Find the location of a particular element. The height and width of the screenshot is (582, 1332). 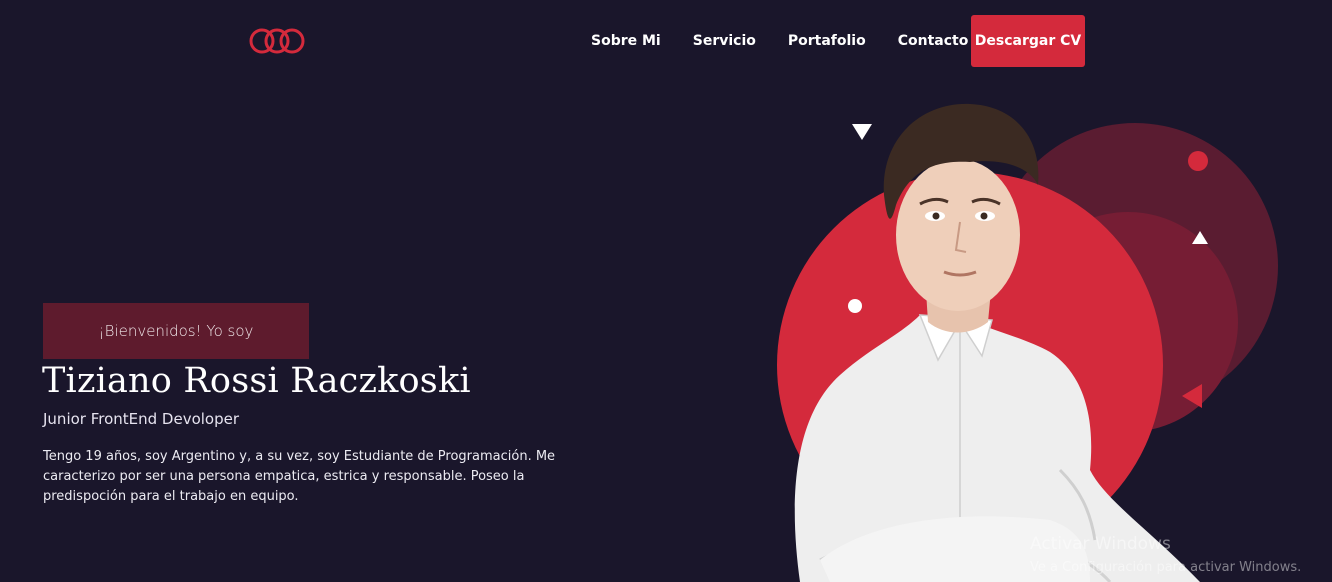

dot-red-icon is located at coordinates (1198, 161).